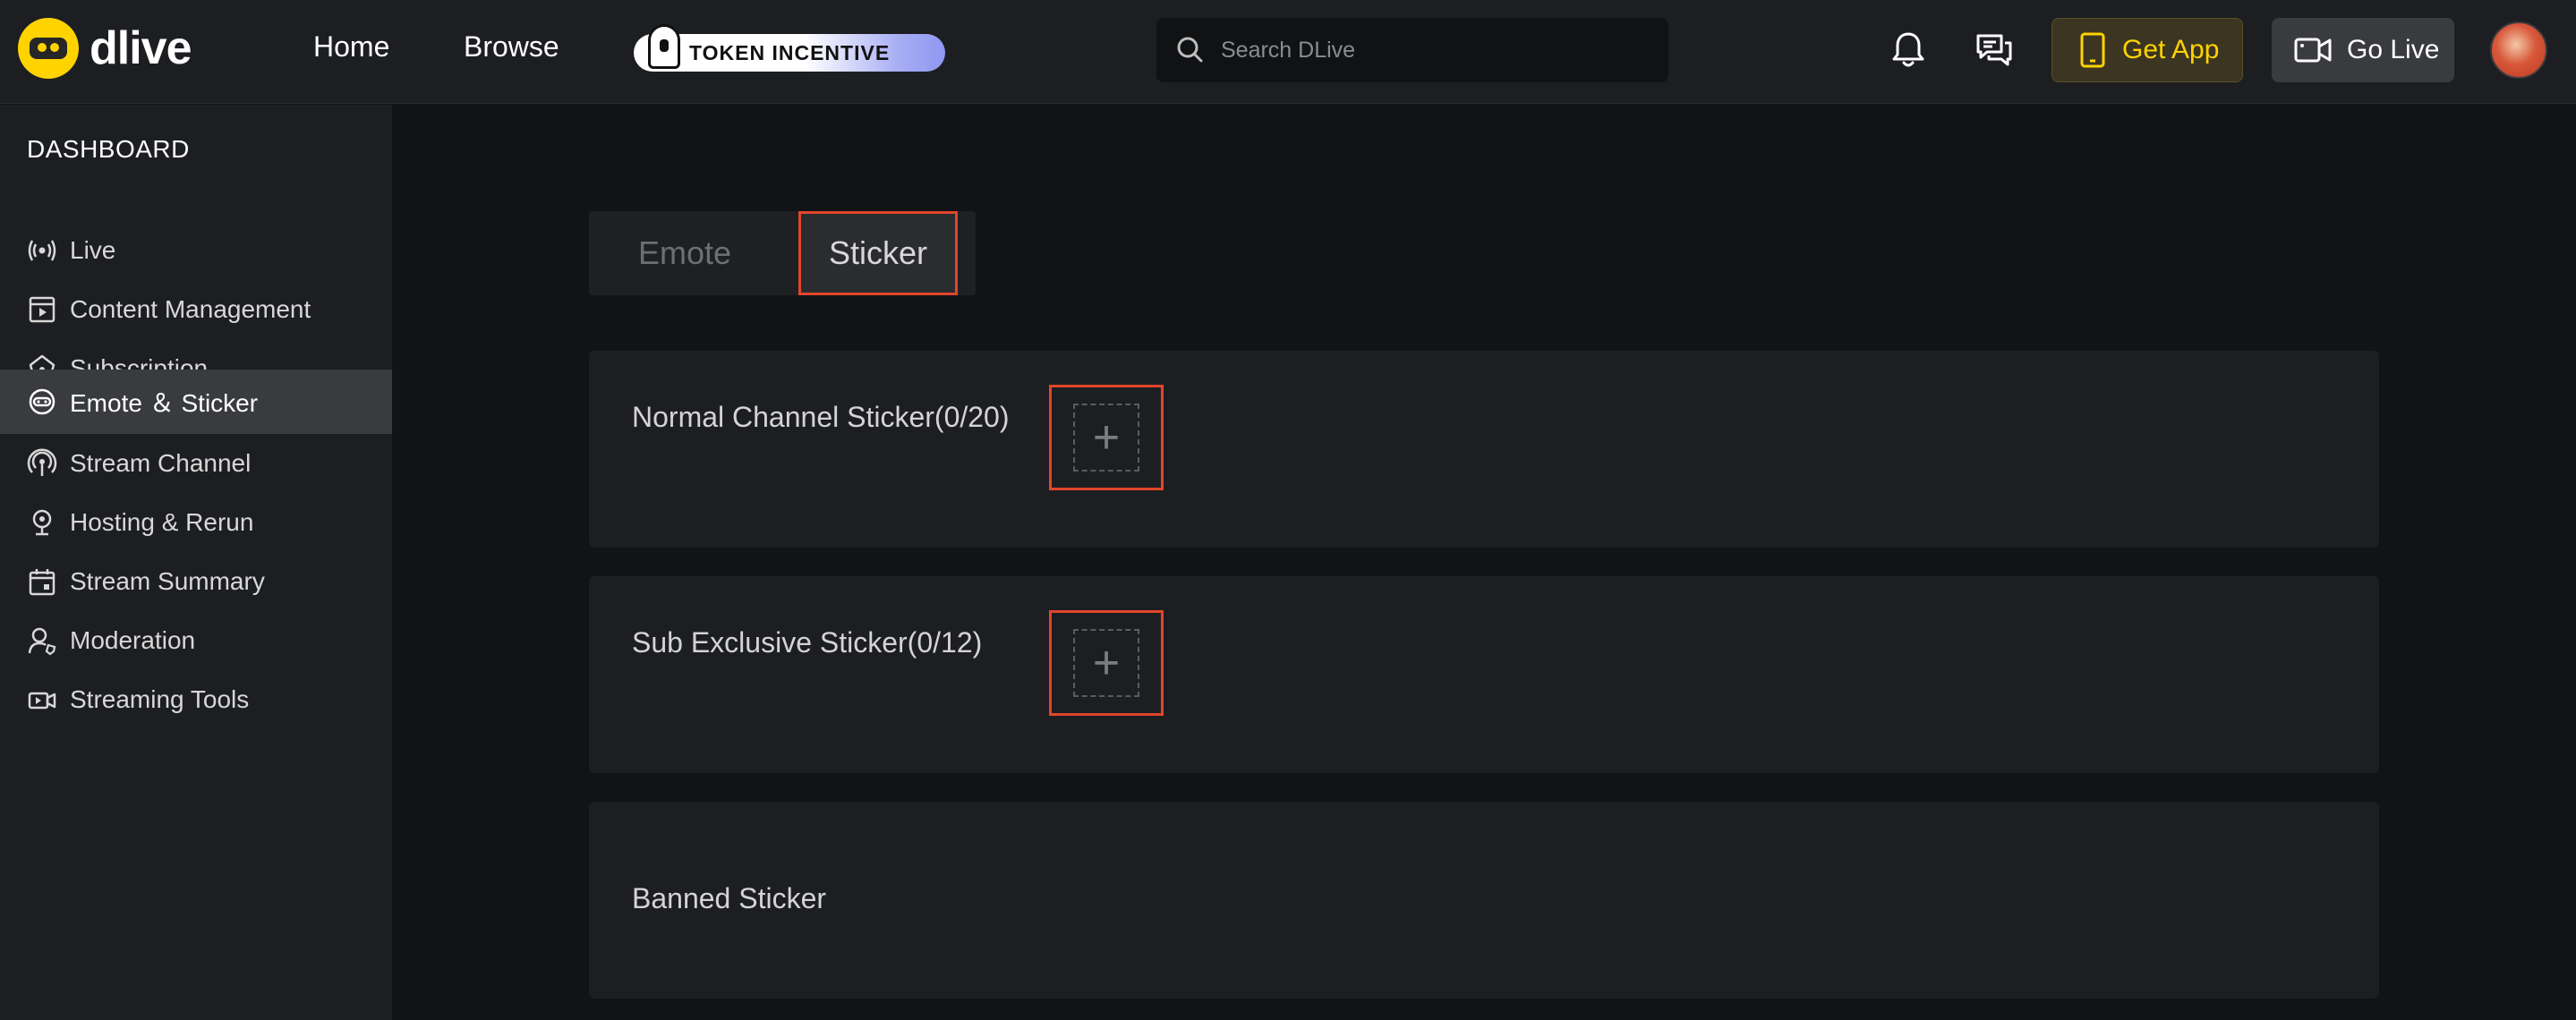 The height and width of the screenshot is (1020, 2576). What do you see at coordinates (2393, 50) in the screenshot?
I see `go-live-label: Go Live` at bounding box center [2393, 50].